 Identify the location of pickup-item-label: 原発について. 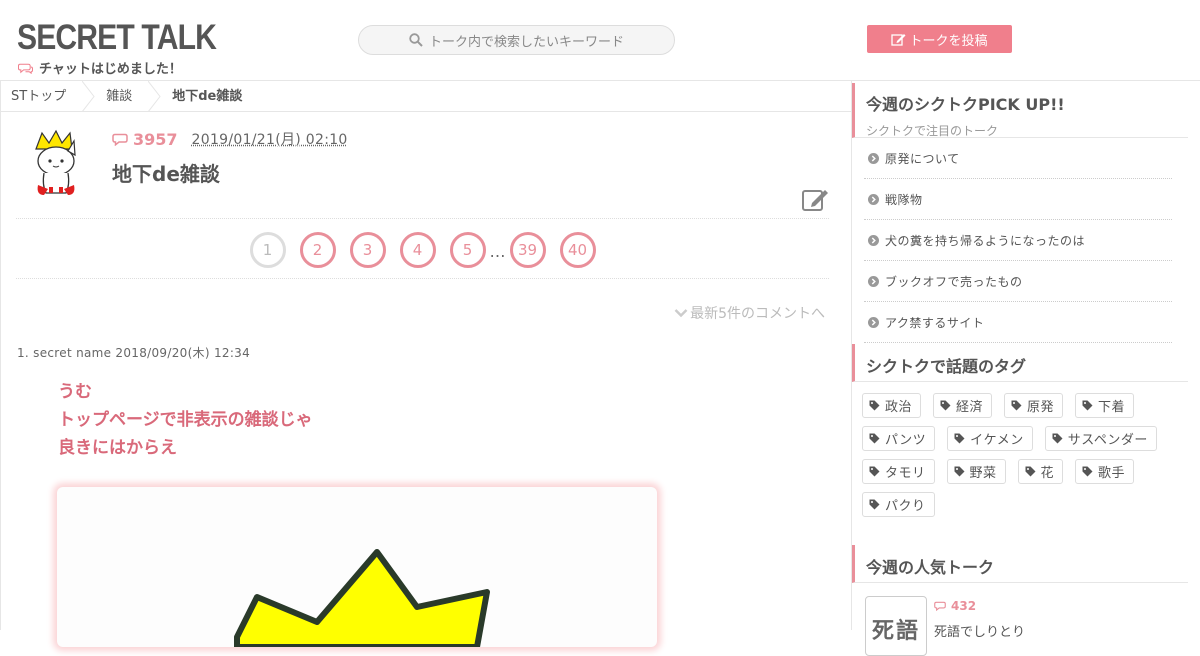
(922, 158).